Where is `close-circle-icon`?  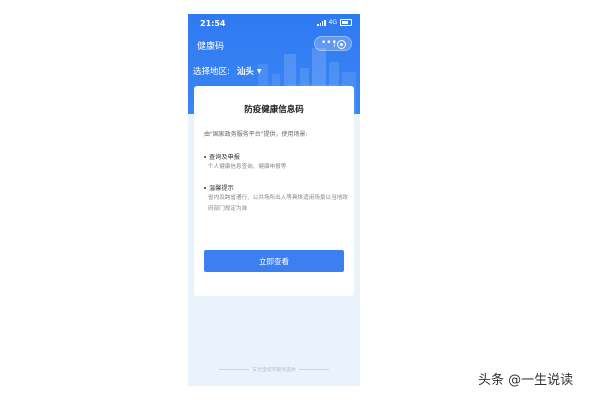 close-circle-icon is located at coordinates (341, 44).